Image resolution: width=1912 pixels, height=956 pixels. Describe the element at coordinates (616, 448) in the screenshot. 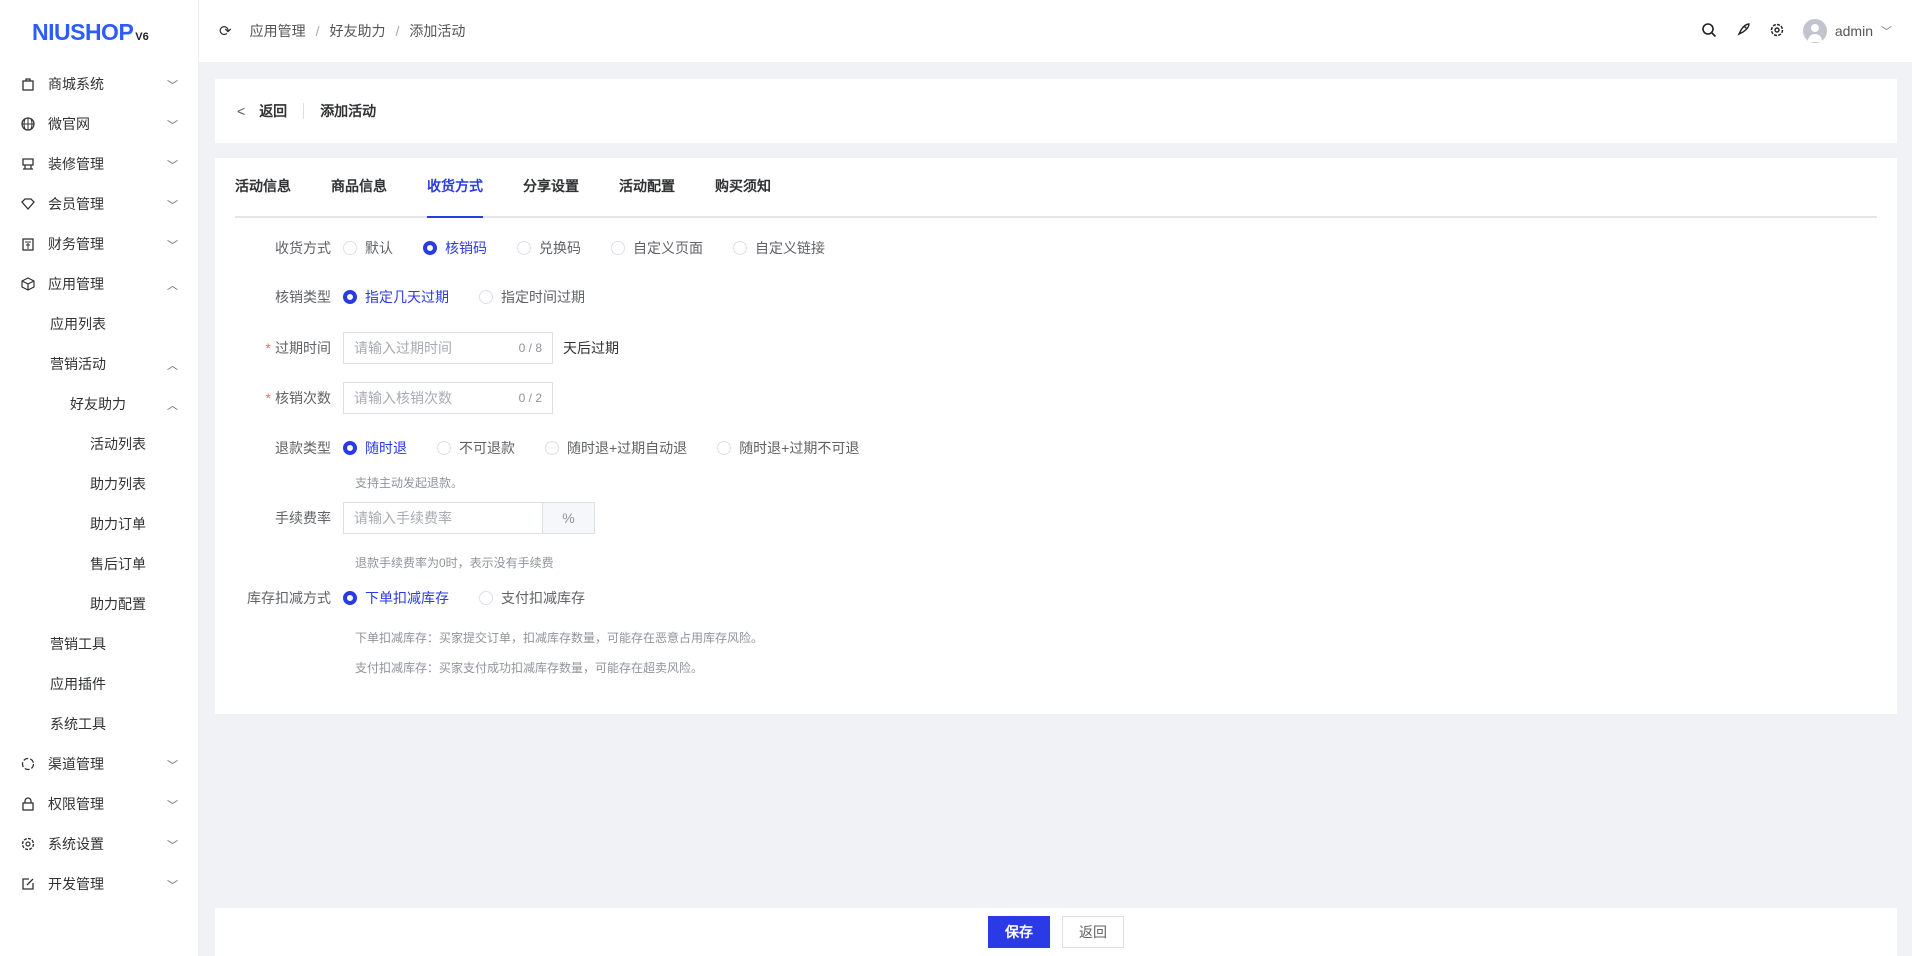

I see `radio-option: 随时退+过期自动退` at that location.